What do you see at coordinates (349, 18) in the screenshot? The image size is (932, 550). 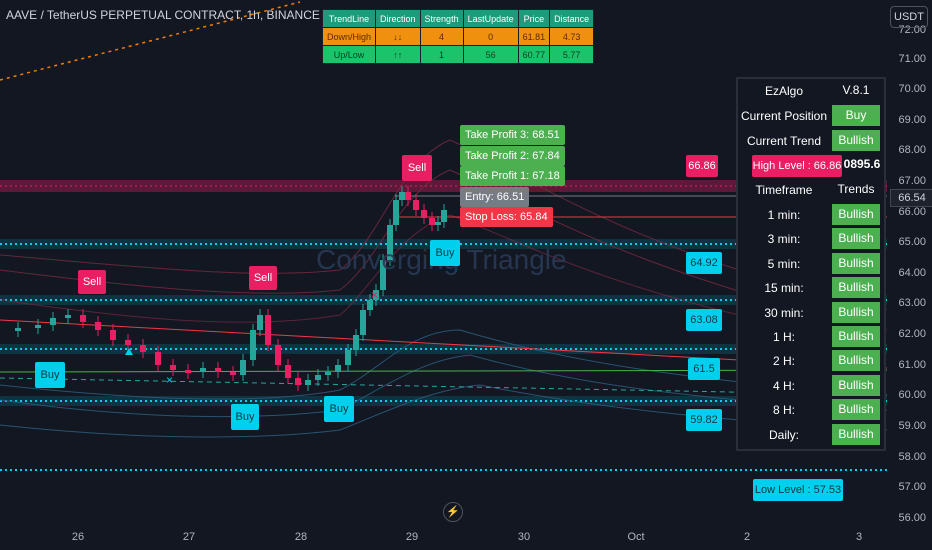 I see `col-trendline: TrendLine` at bounding box center [349, 18].